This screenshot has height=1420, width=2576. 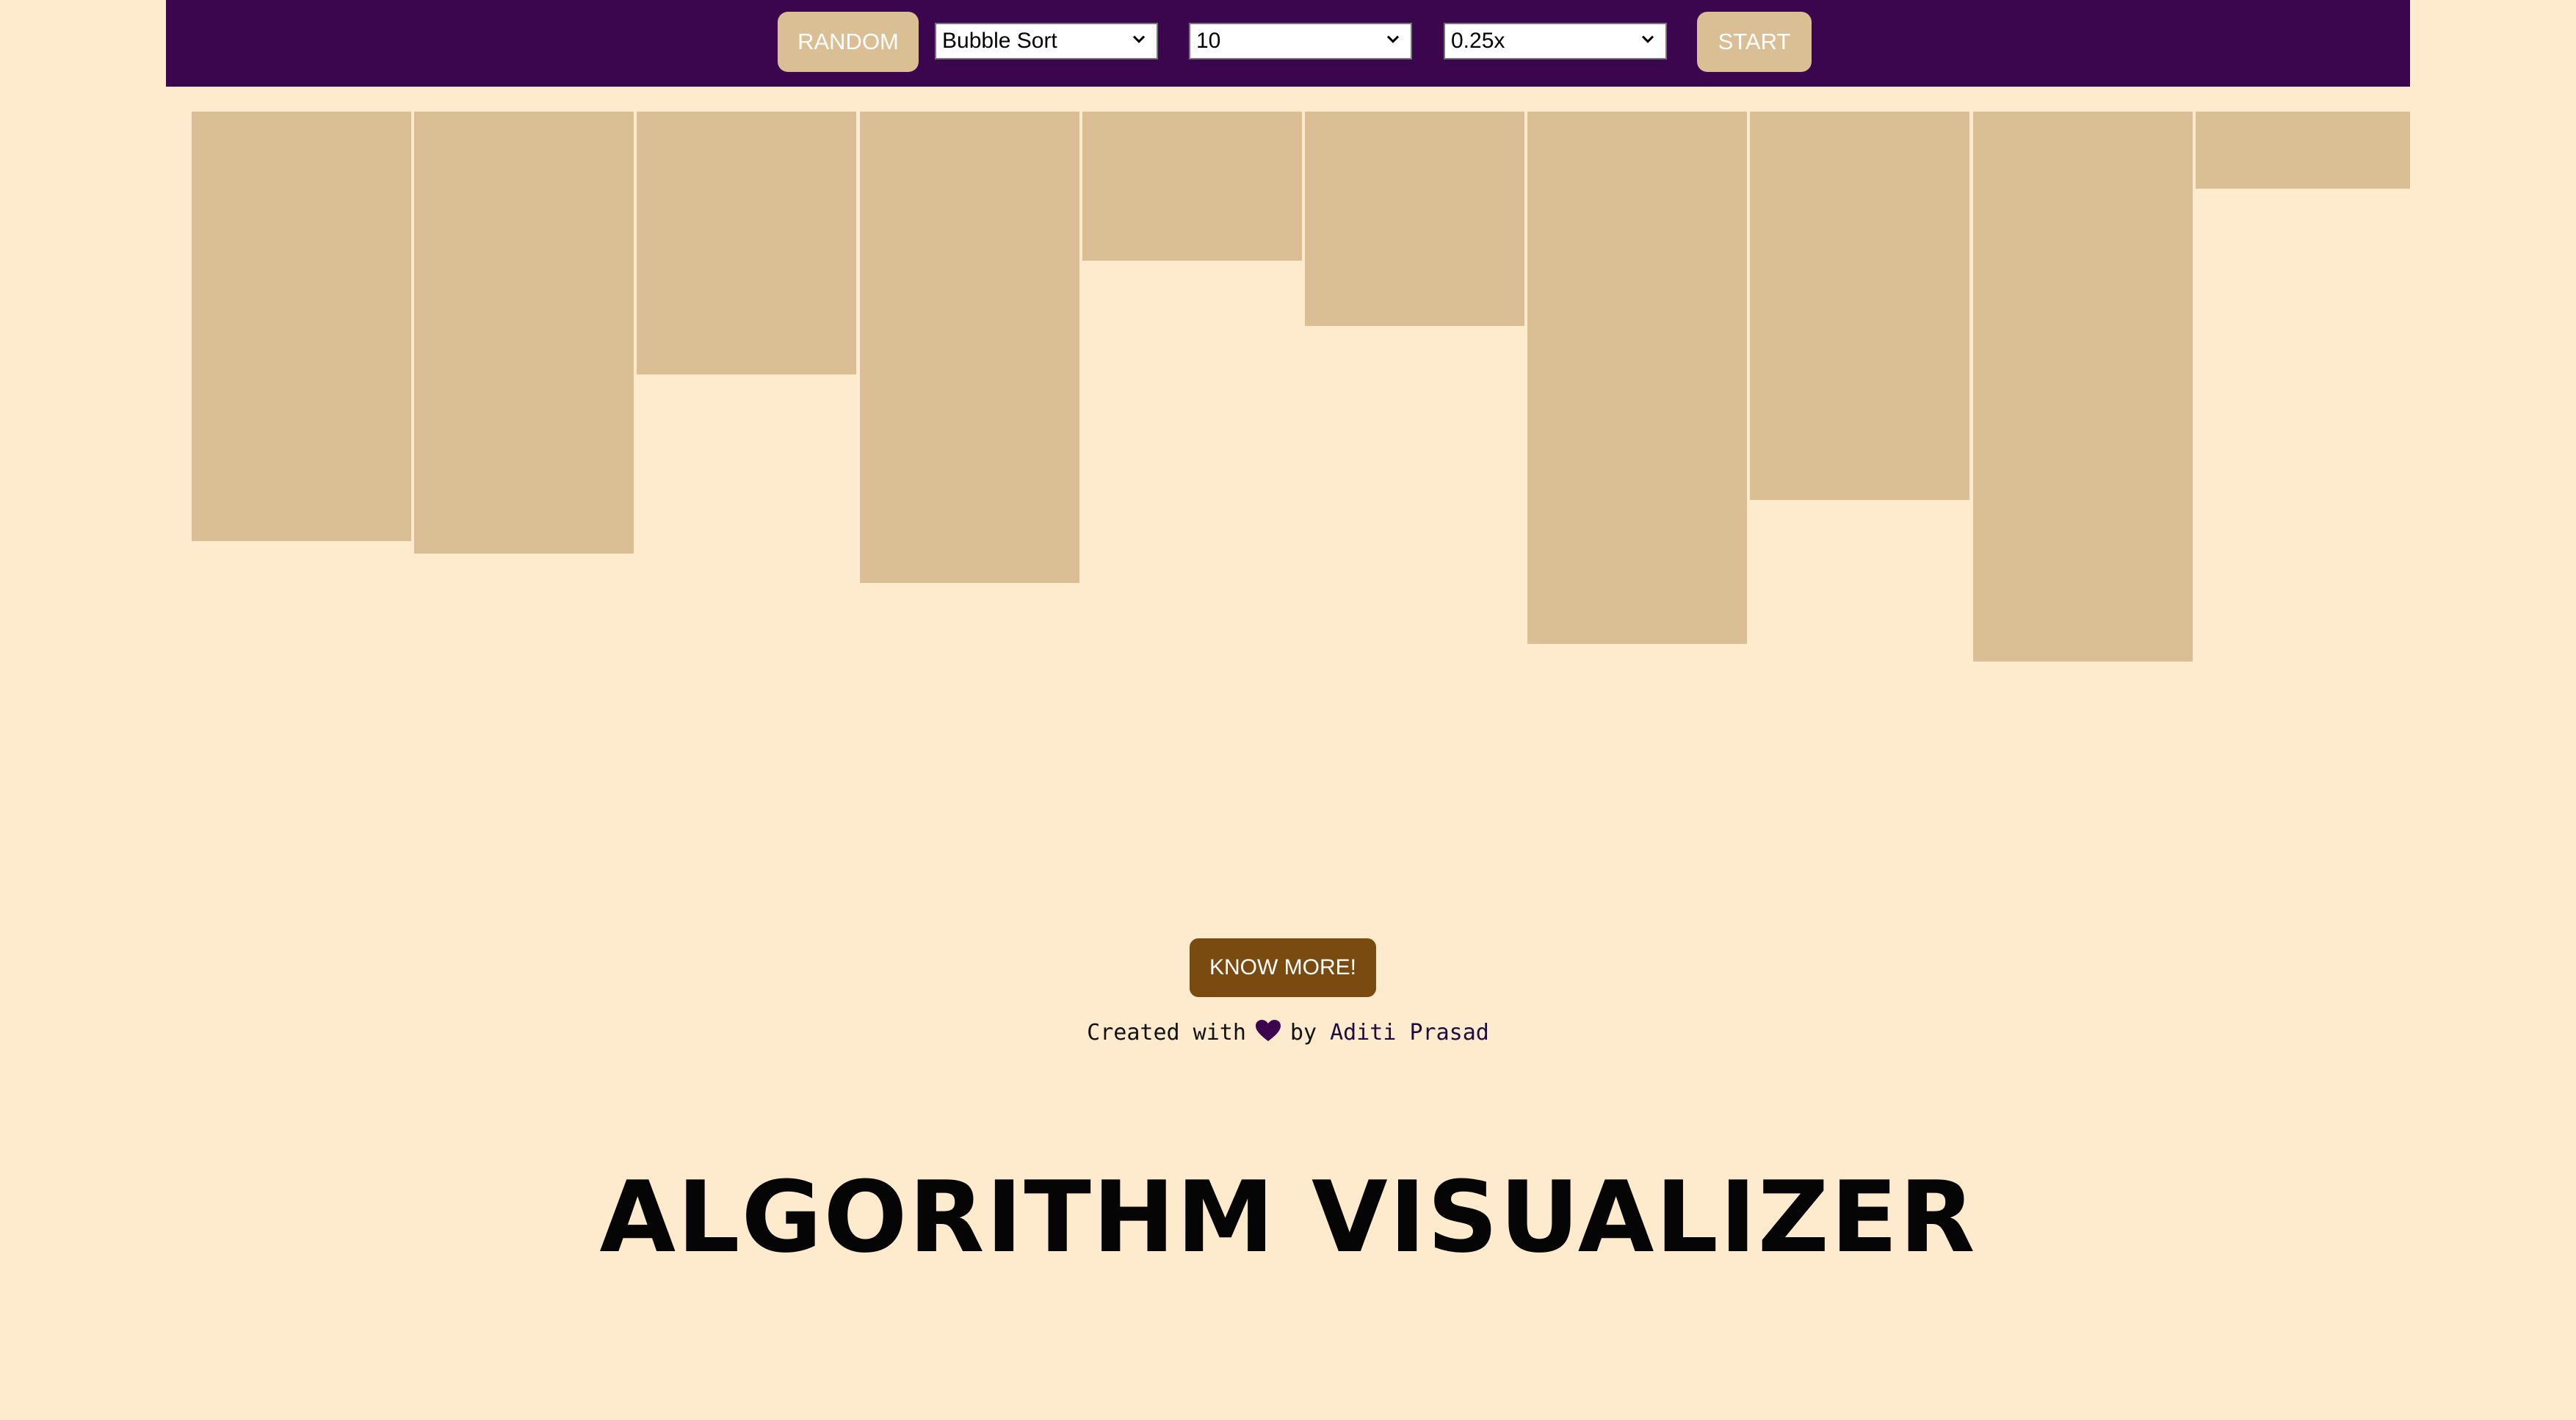 What do you see at coordinates (1303, 1033) in the screenshot?
I see `credit-by-text: by` at bounding box center [1303, 1033].